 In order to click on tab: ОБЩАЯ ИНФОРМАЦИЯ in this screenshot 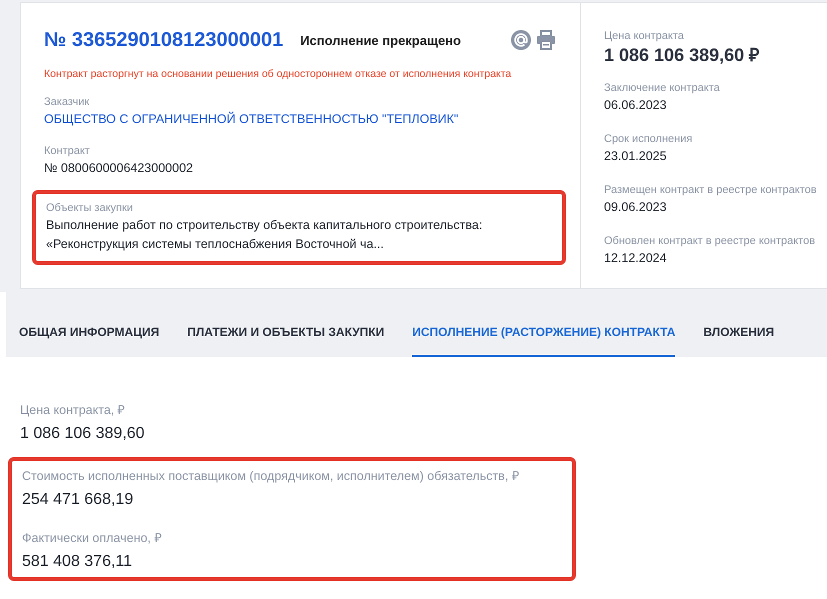, I will do `click(89, 341)`.